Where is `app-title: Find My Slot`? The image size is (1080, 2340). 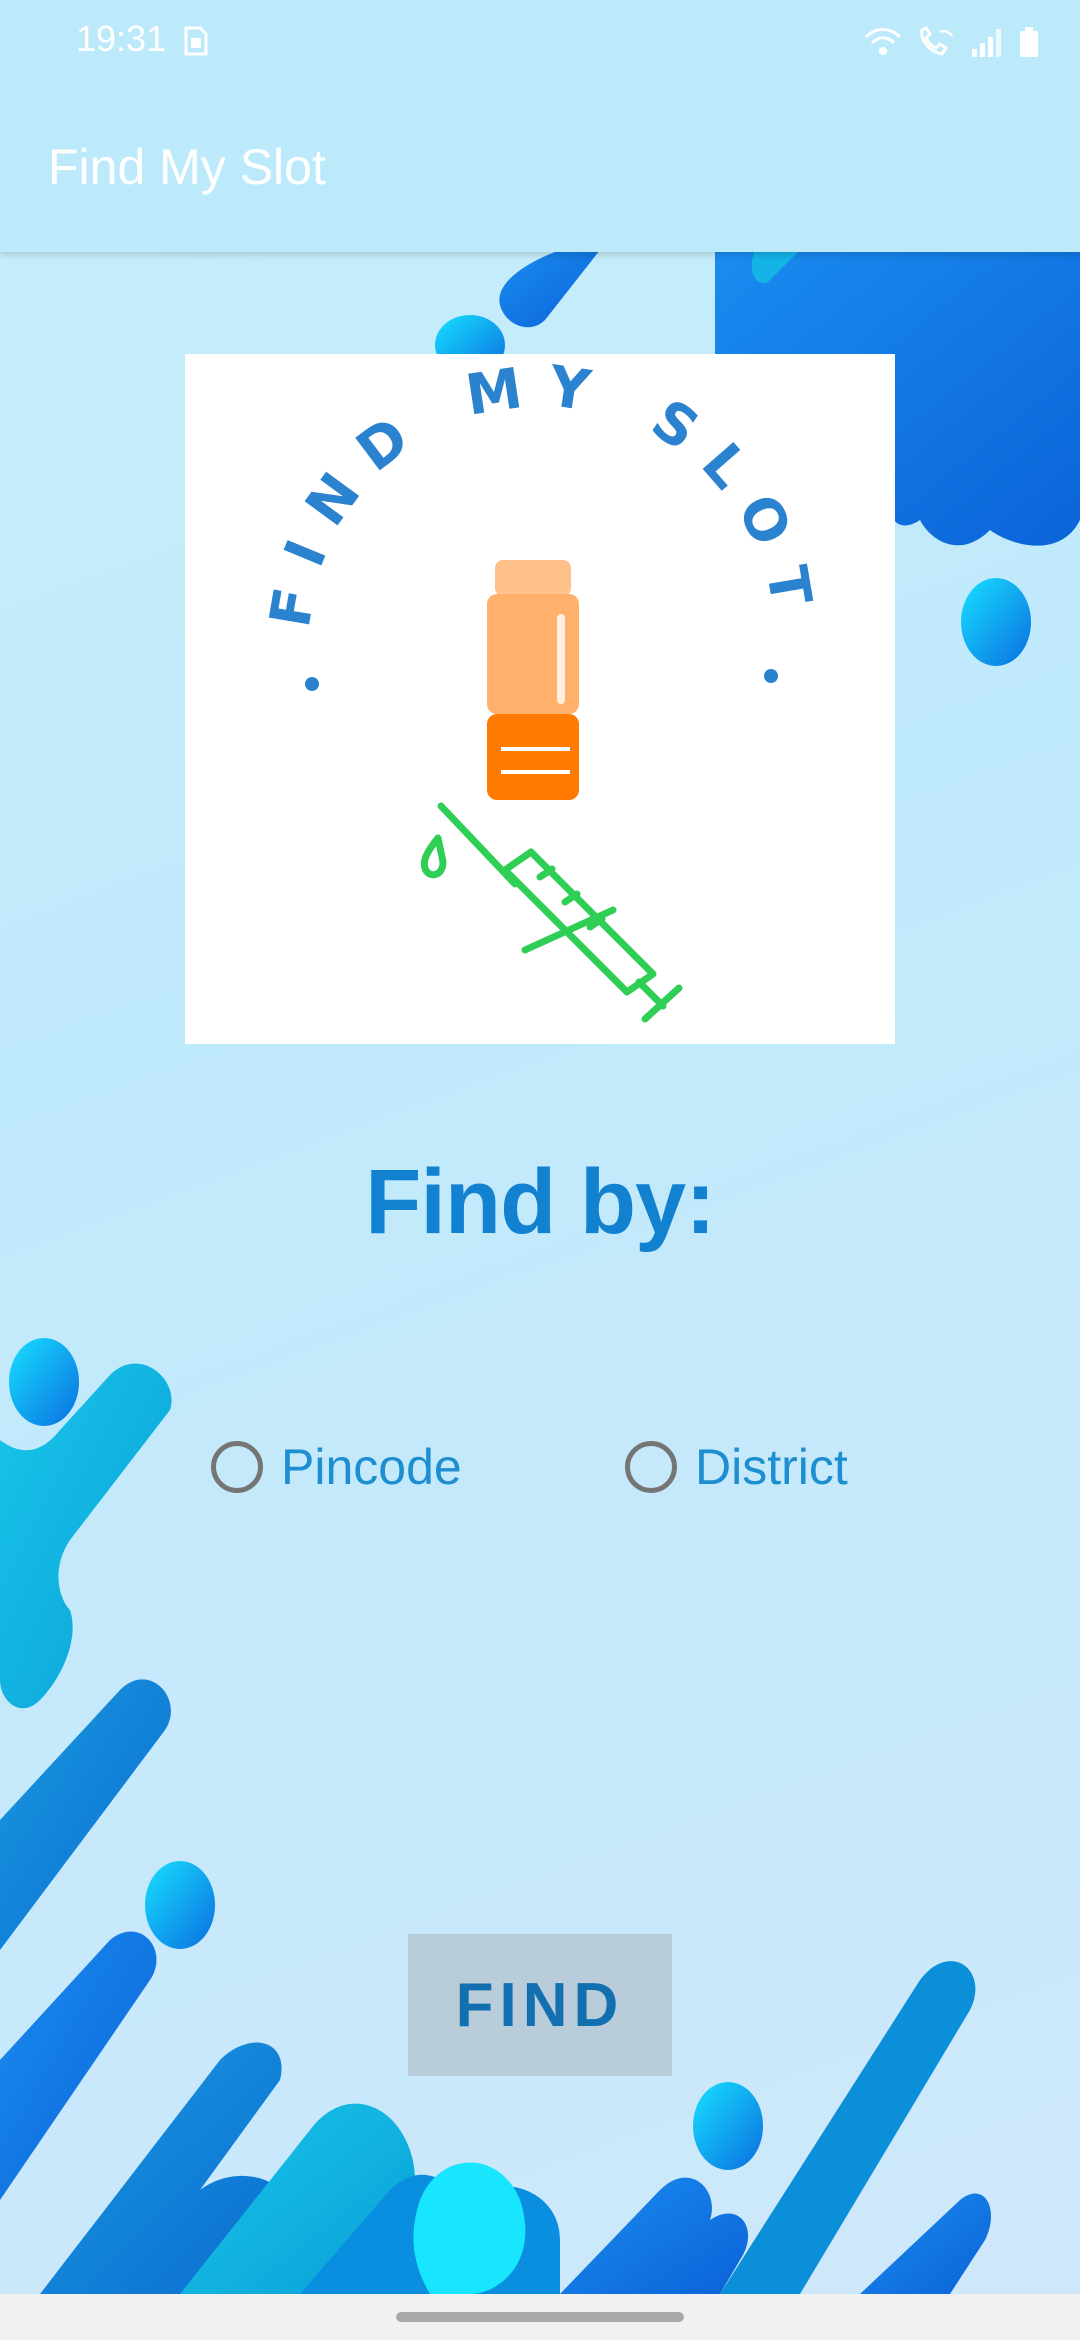
app-title: Find My Slot is located at coordinates (187, 167).